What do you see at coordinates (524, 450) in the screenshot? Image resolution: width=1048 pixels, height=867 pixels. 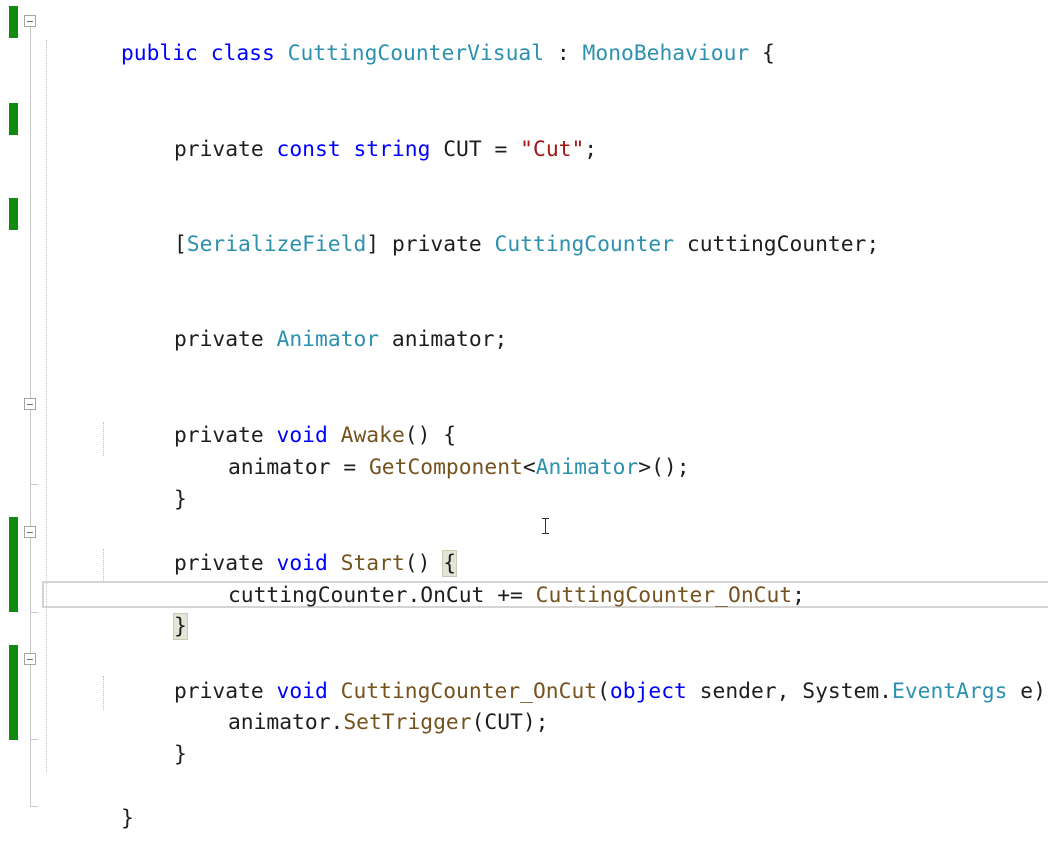 I see `code-line: animator = GetComponent<Animator>();` at bounding box center [524, 450].